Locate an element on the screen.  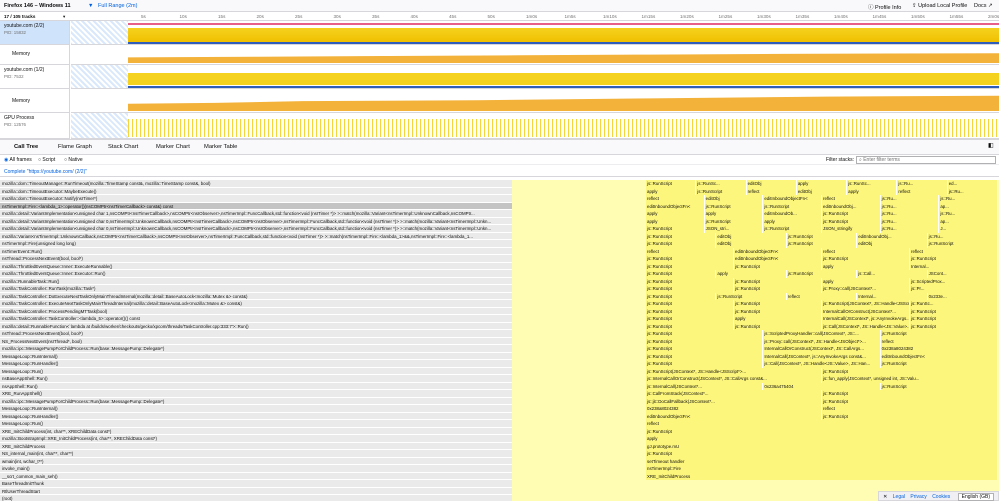
privacy-link: Privacy is located at coordinates (918, 497).